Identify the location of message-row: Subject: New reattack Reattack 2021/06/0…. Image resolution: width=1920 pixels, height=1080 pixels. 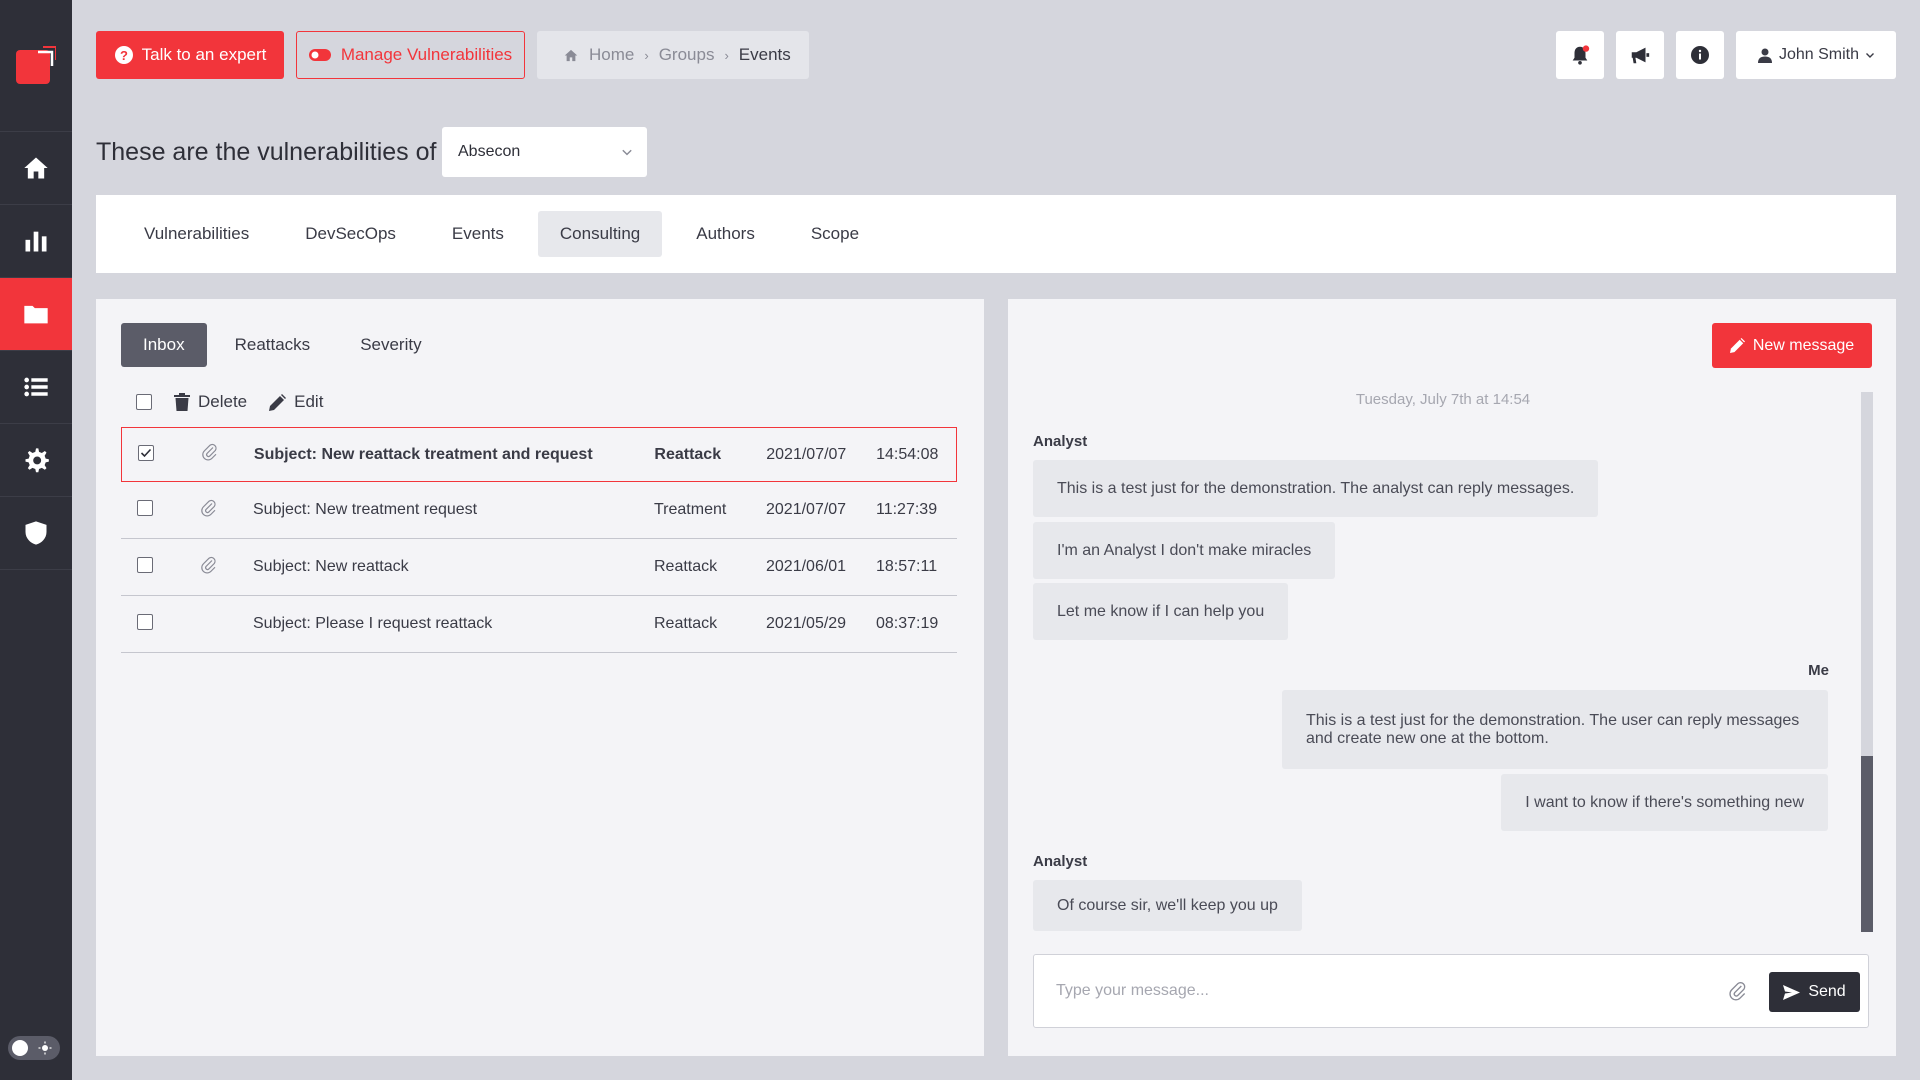
(539, 567).